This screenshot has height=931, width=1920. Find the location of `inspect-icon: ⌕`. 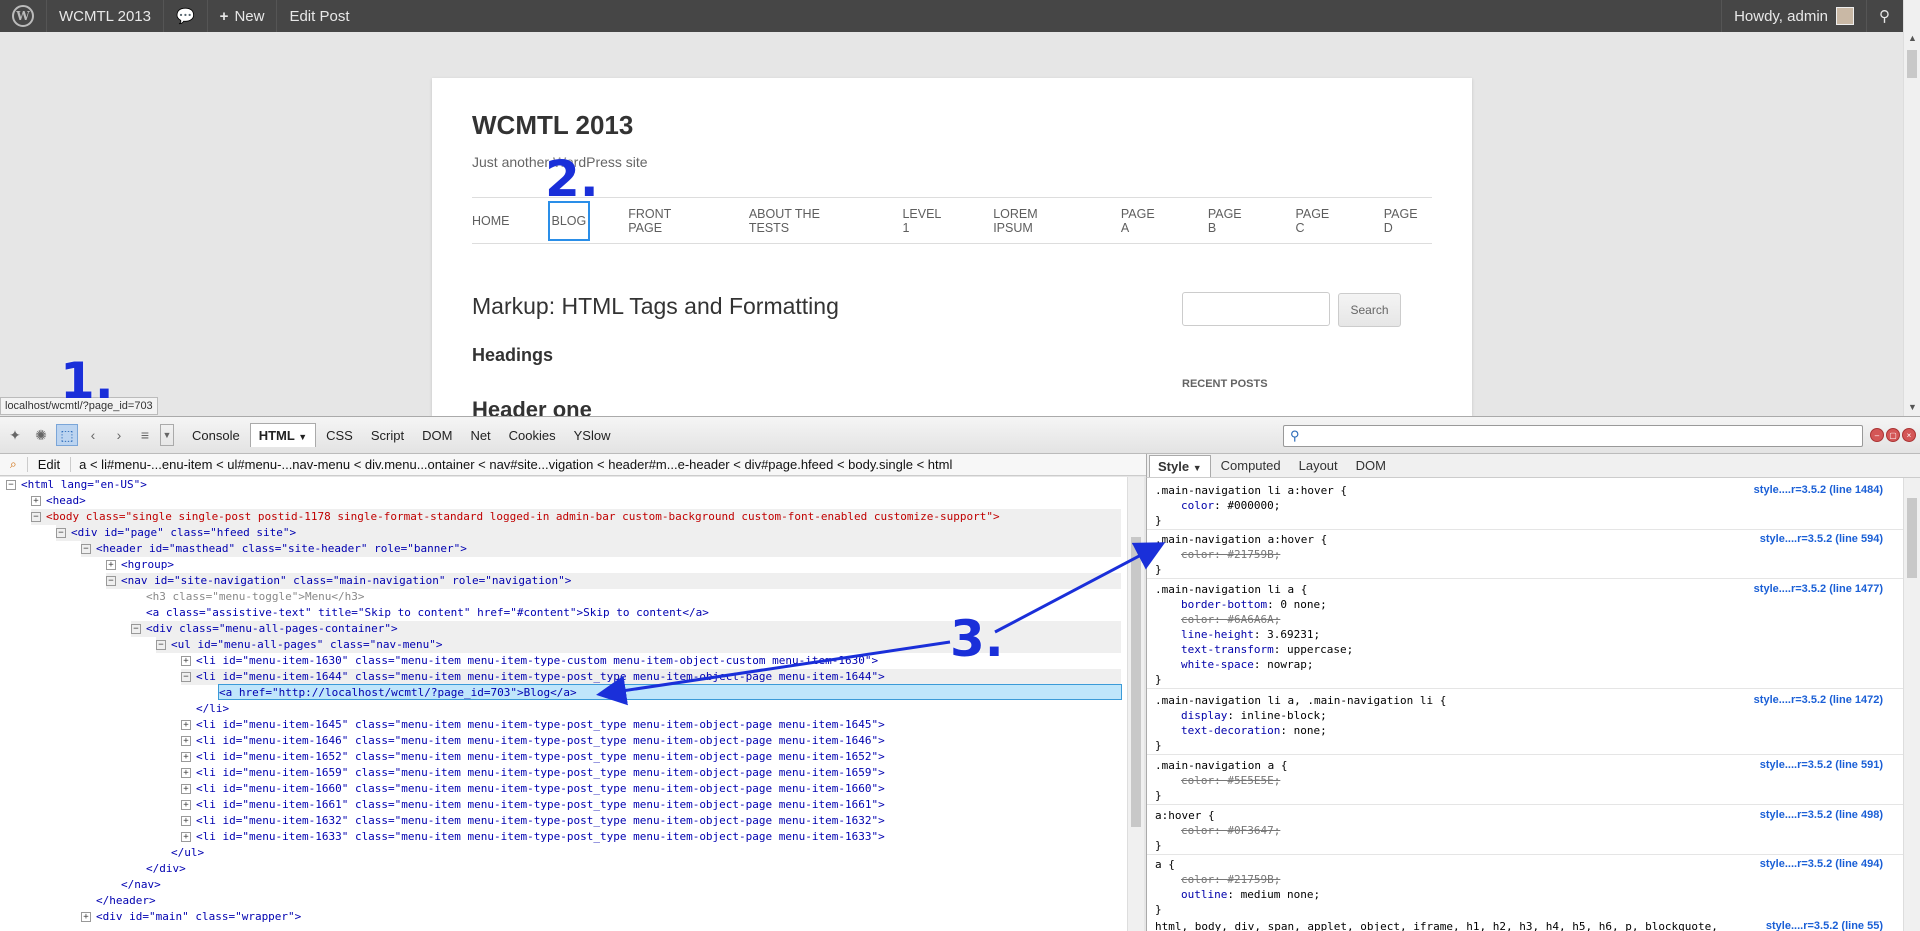

inspect-icon: ⌕ is located at coordinates (14, 464).